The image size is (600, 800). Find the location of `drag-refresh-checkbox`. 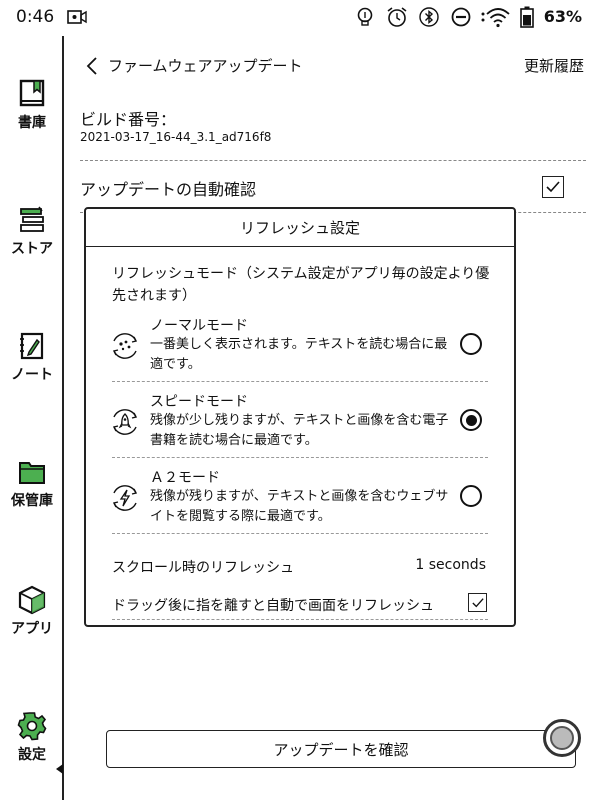

drag-refresh-checkbox is located at coordinates (477, 602).